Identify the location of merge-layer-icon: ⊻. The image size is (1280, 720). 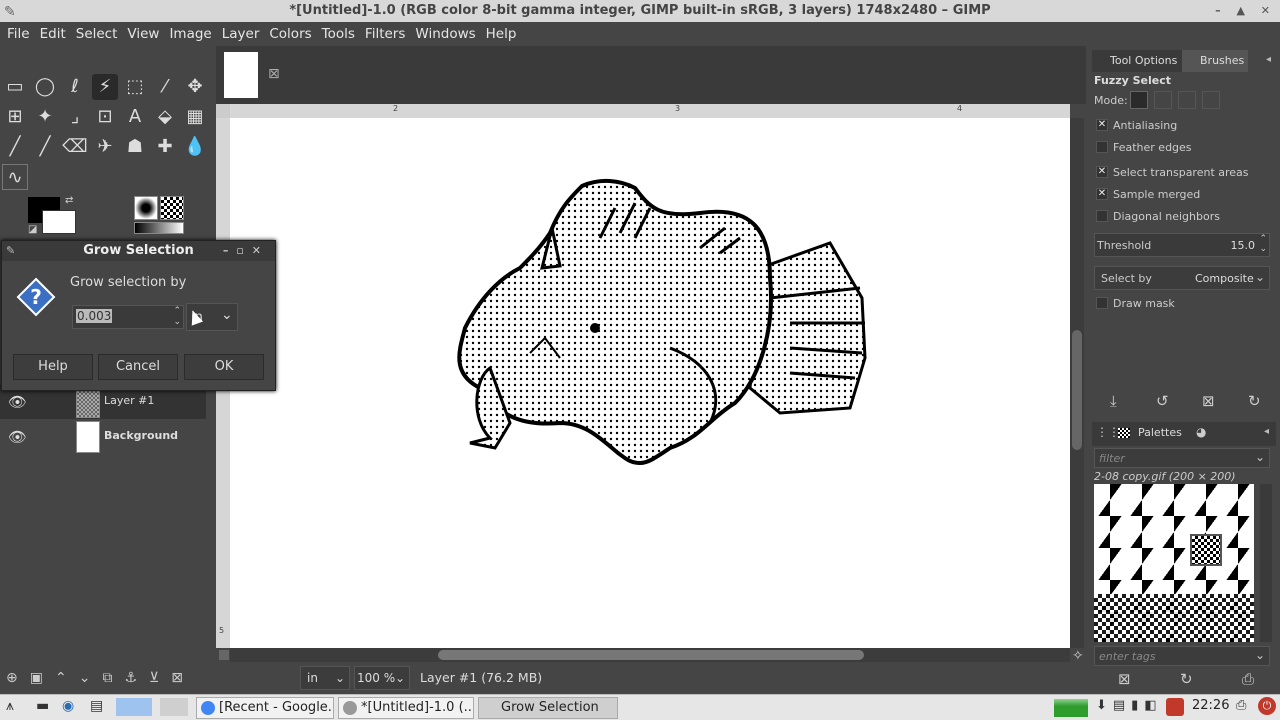
(160, 678).